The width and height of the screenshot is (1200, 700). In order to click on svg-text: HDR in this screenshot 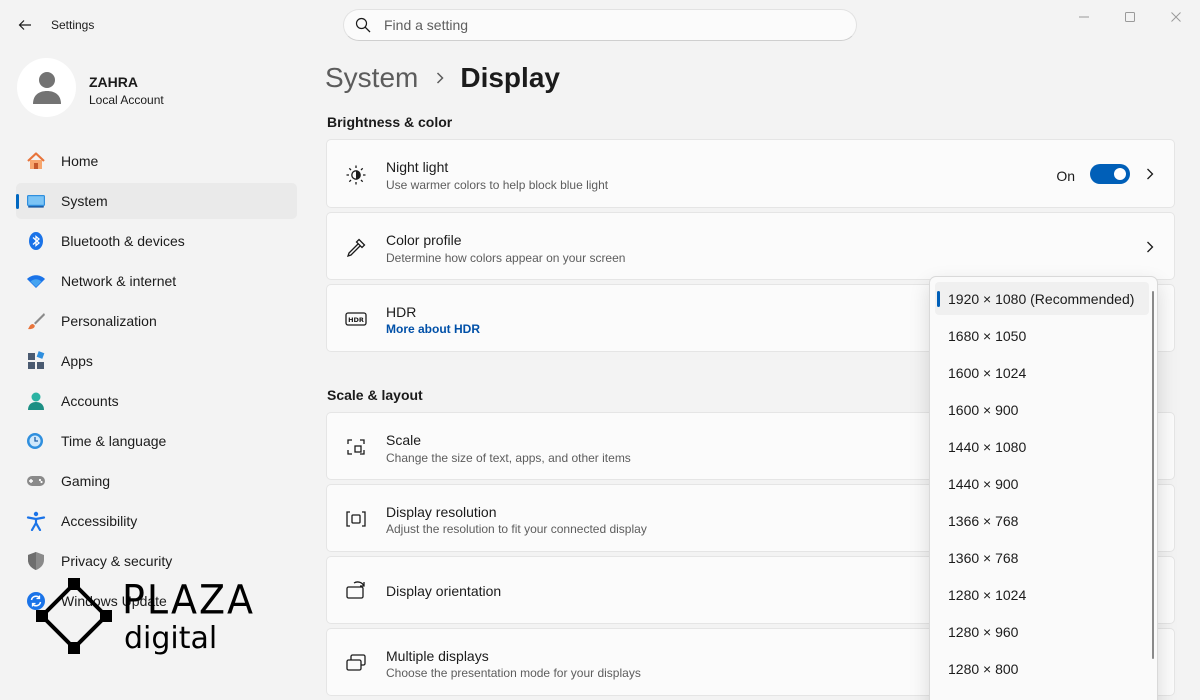, I will do `click(356, 320)`.